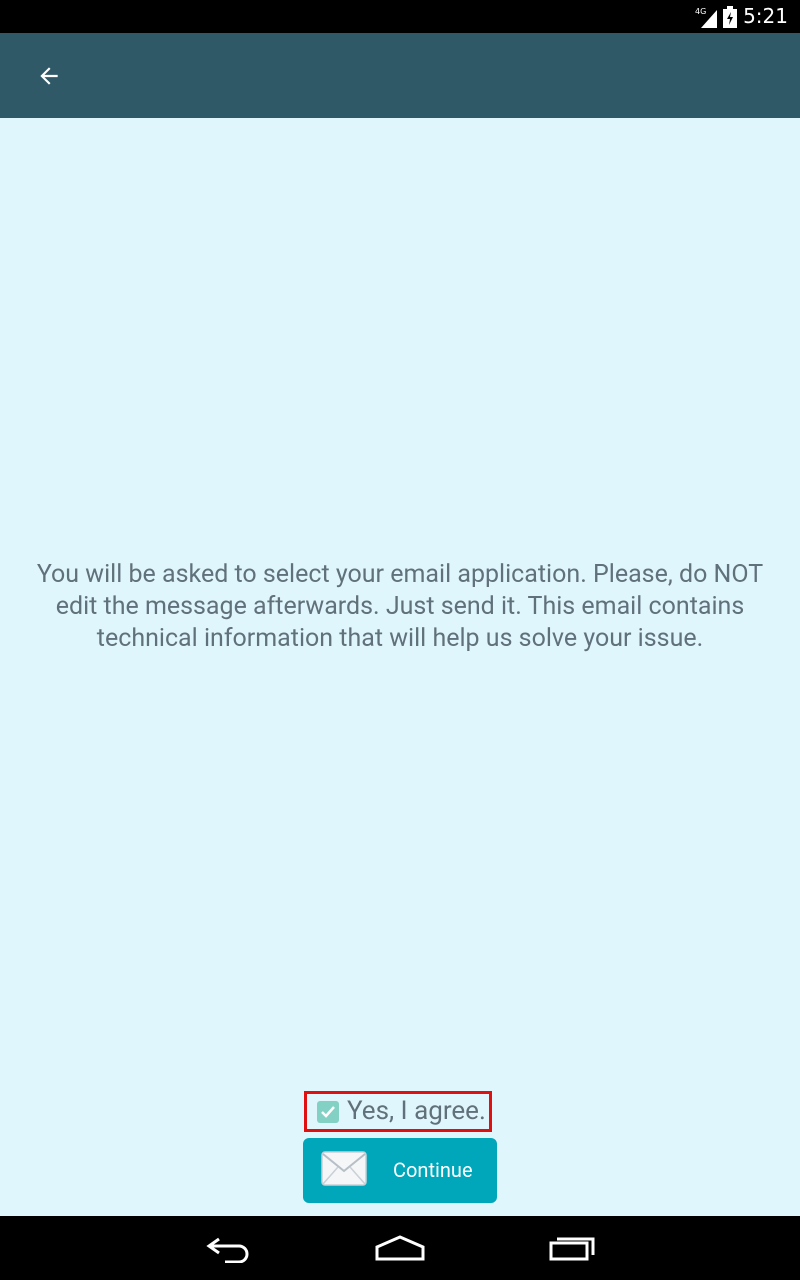 This screenshot has width=800, height=1280. I want to click on nav-back-button, so click(230, 1248).